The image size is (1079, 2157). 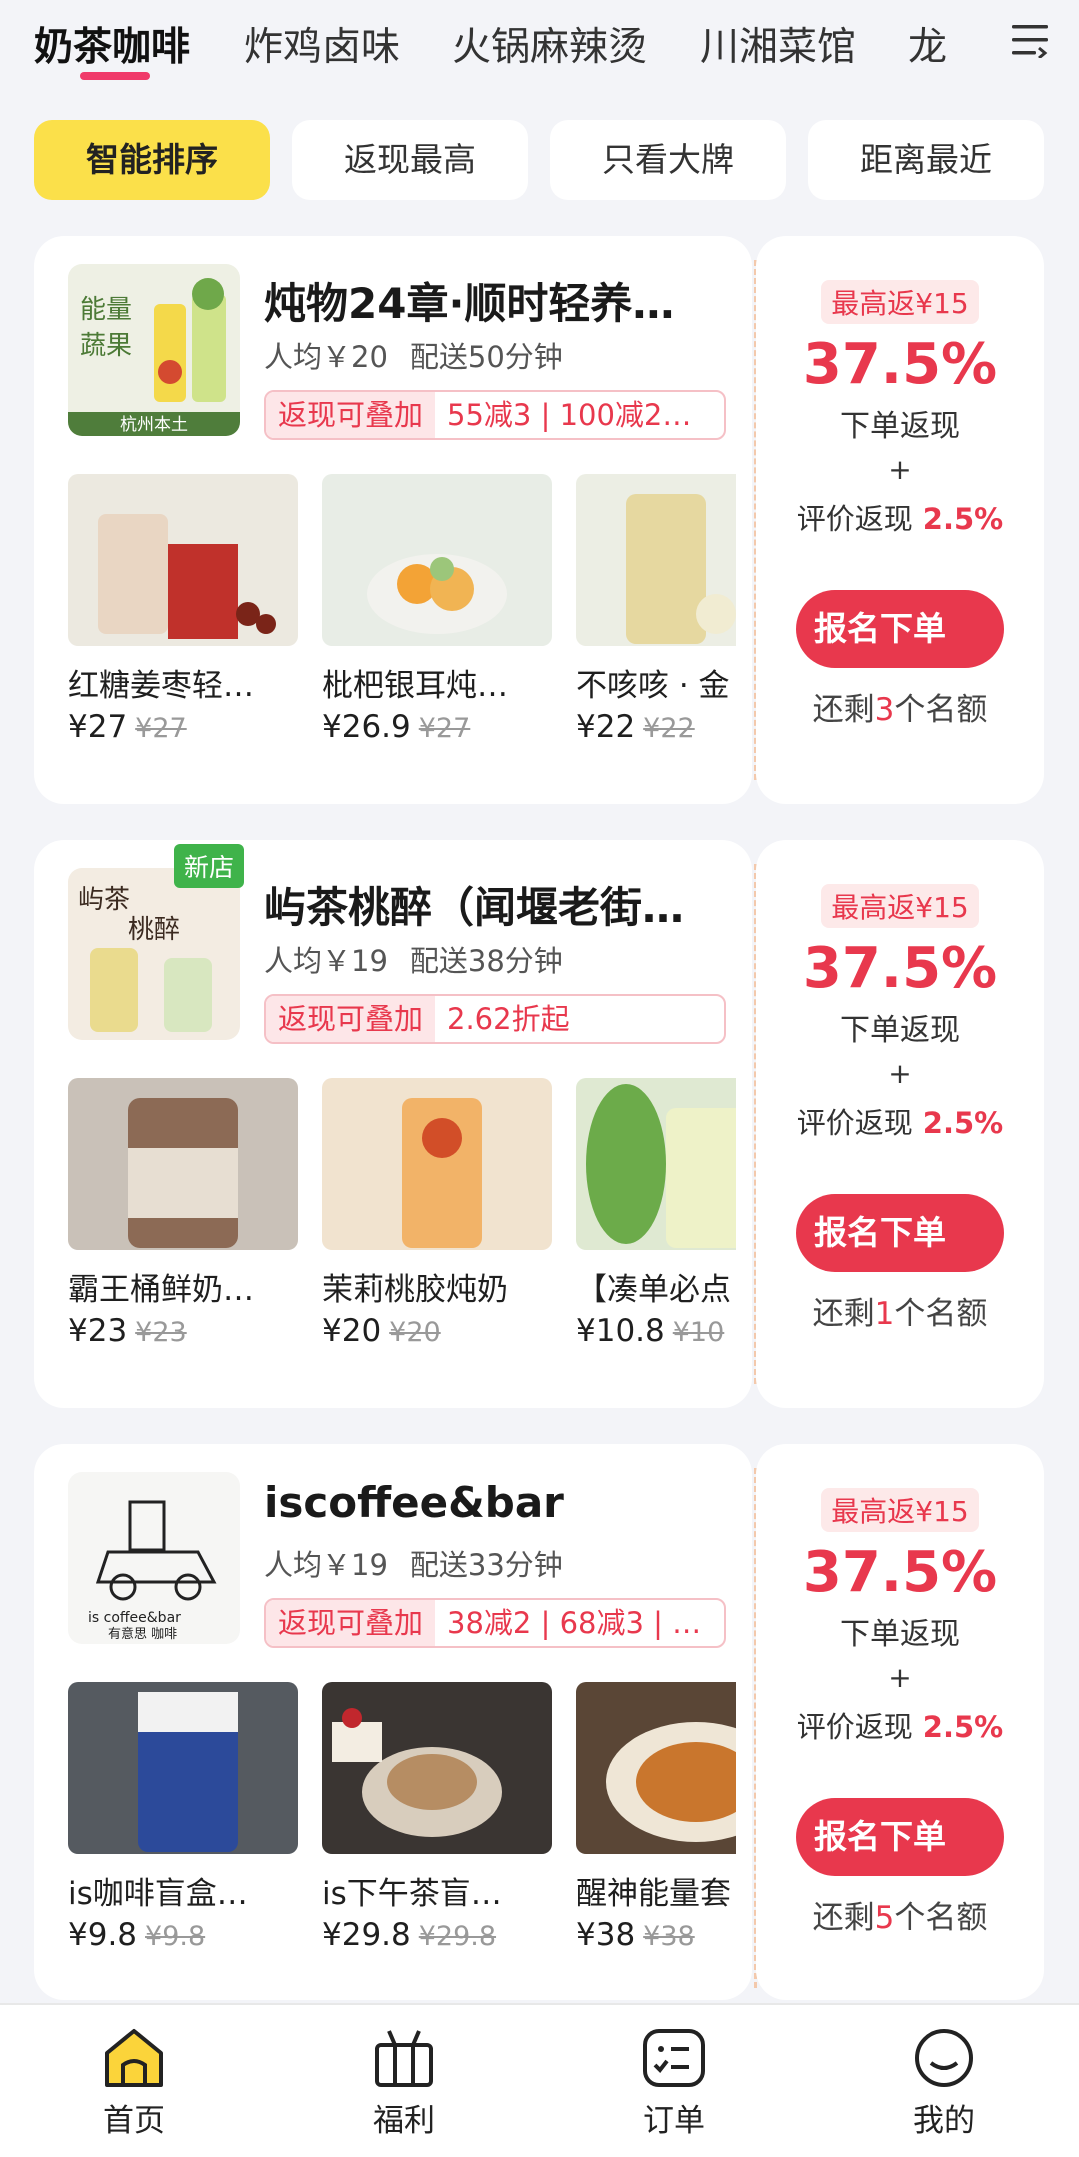 I want to click on store-meta: 人均￥19 配送33分钟, so click(x=413, y=1563).